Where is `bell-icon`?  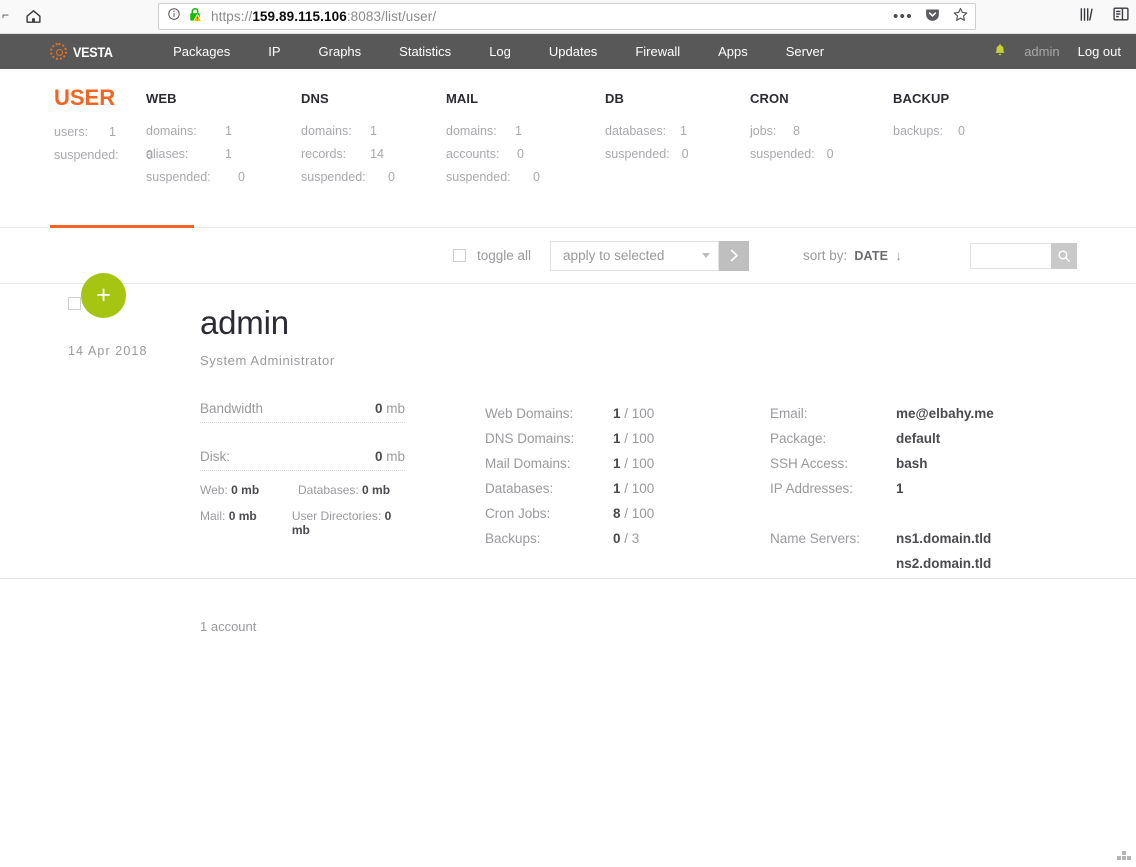
bell-icon is located at coordinates (1000, 51).